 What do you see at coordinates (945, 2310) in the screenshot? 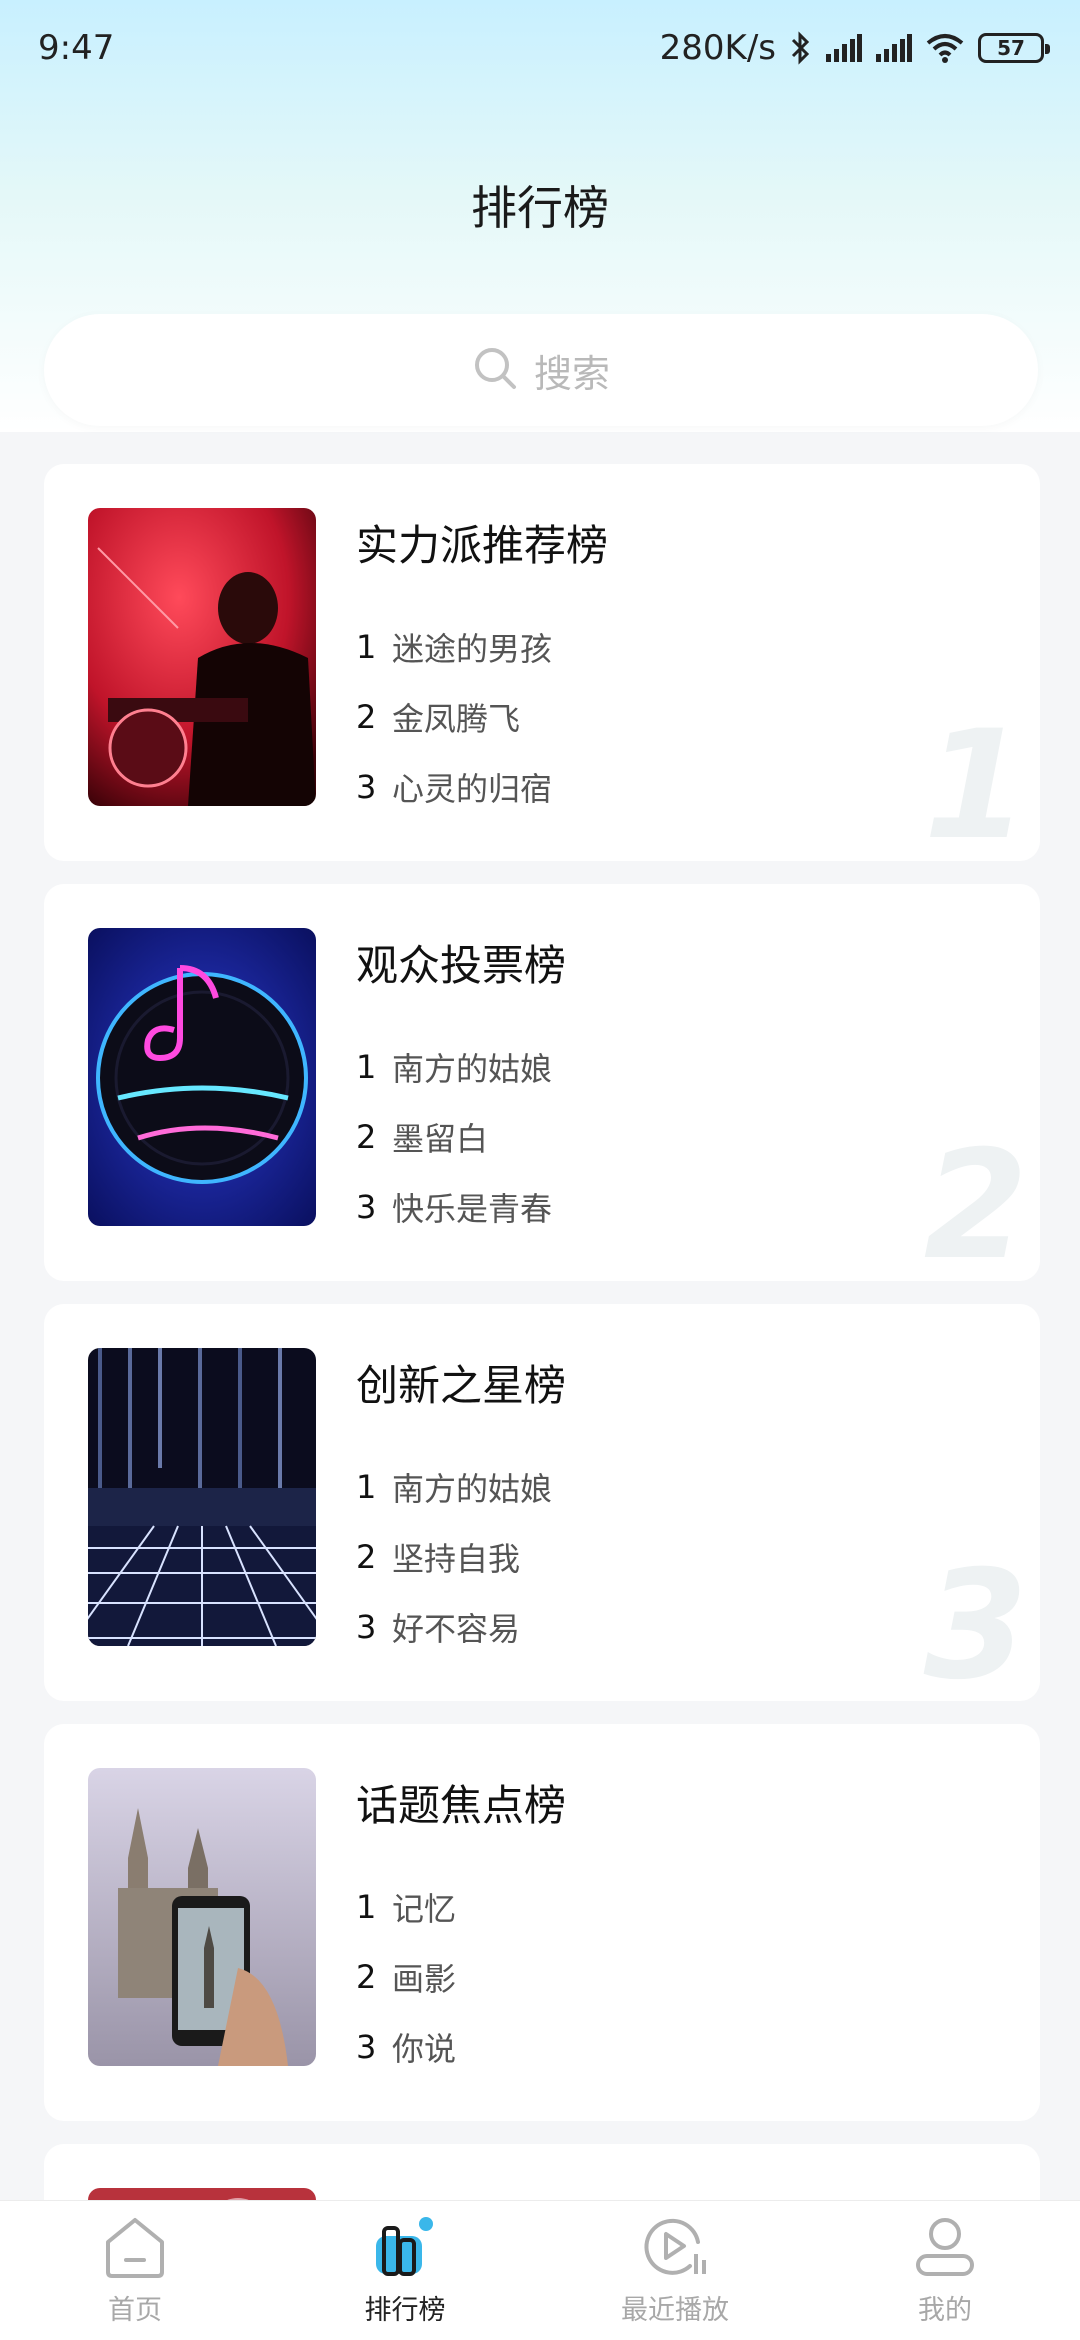
I see `nav-label: 我的` at bounding box center [945, 2310].